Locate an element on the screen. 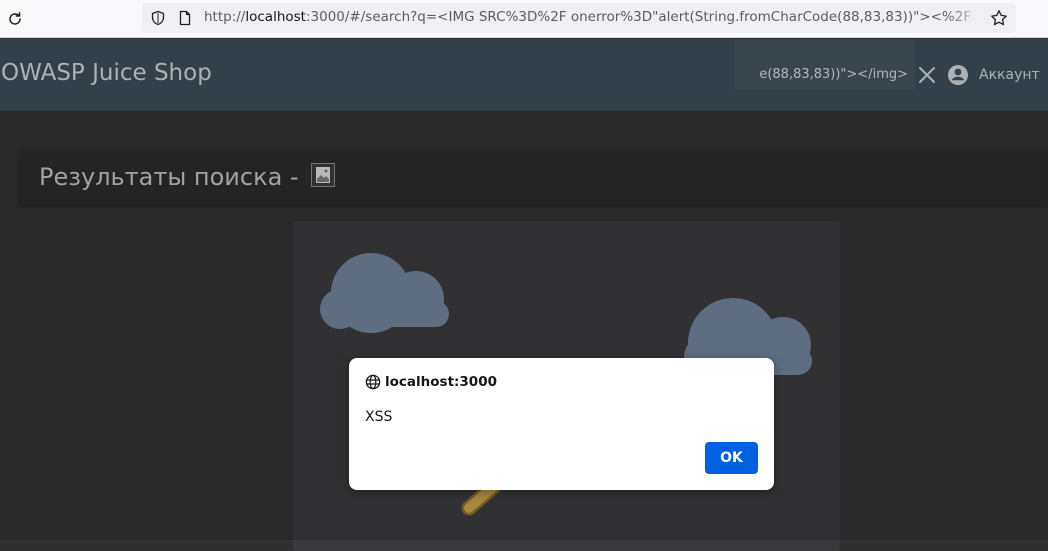 The width and height of the screenshot is (1048, 551). star-icon is located at coordinates (999, 18).